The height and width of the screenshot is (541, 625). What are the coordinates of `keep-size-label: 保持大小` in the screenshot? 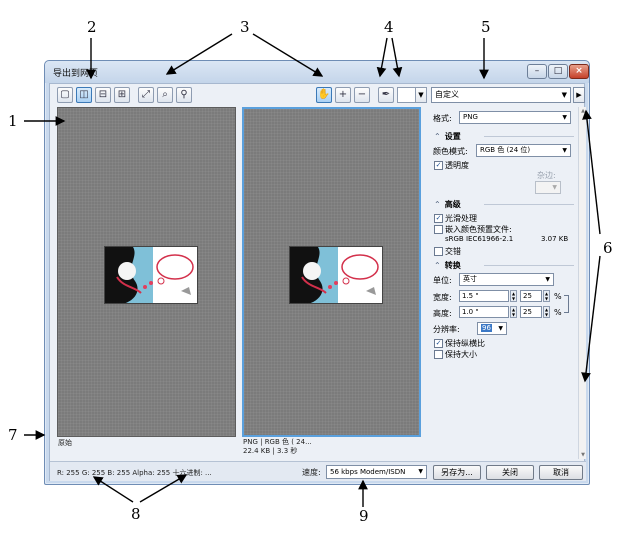 It's located at (461, 354).